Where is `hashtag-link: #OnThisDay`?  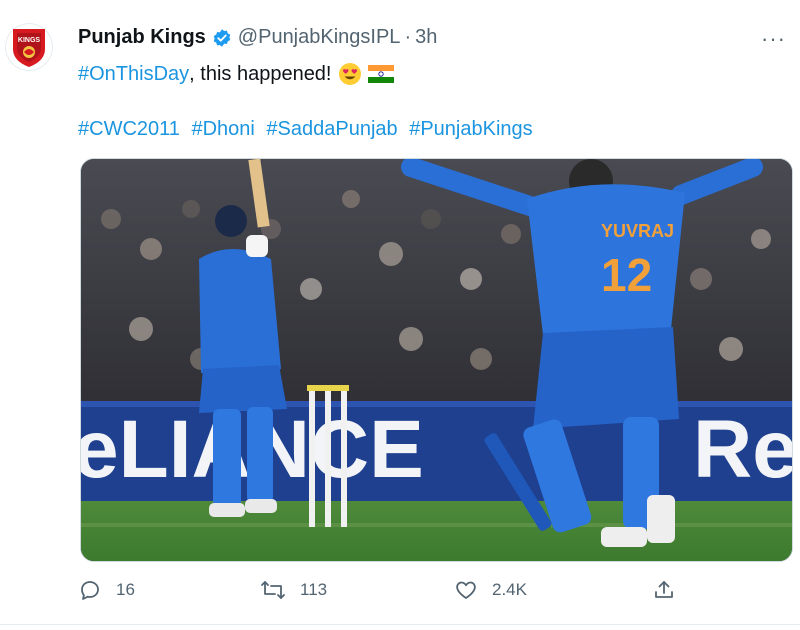 hashtag-link: #OnThisDay is located at coordinates (133, 74).